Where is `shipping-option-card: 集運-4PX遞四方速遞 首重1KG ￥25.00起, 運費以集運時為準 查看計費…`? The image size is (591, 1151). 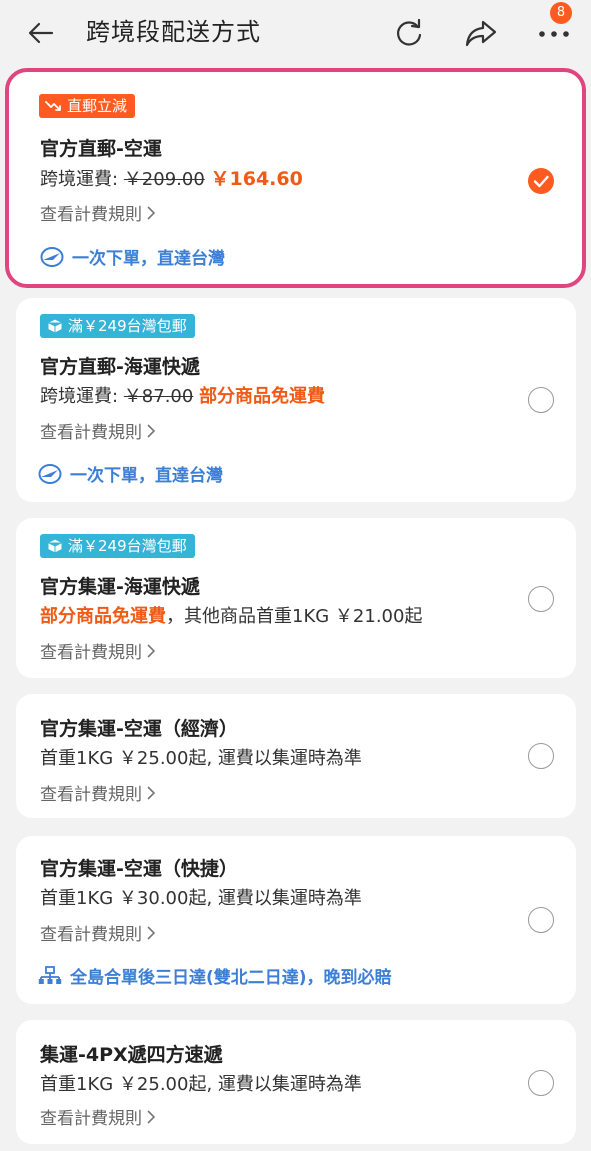 shipping-option-card: 集運-4PX遞四方速遞 首重1KG ￥25.00起, 運費以集運時為準 查看計費… is located at coordinates (296, 1082).